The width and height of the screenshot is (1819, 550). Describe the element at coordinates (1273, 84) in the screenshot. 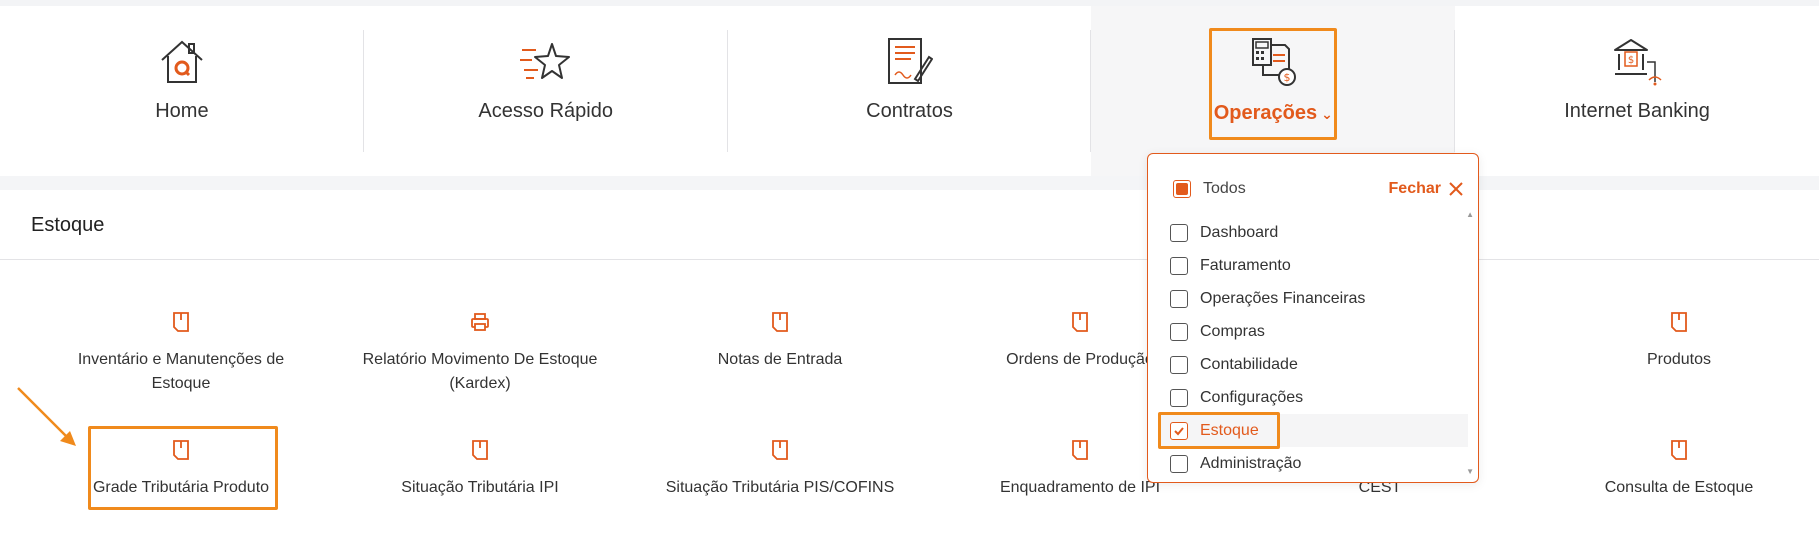

I see `nav-operacoes-highlight` at that location.